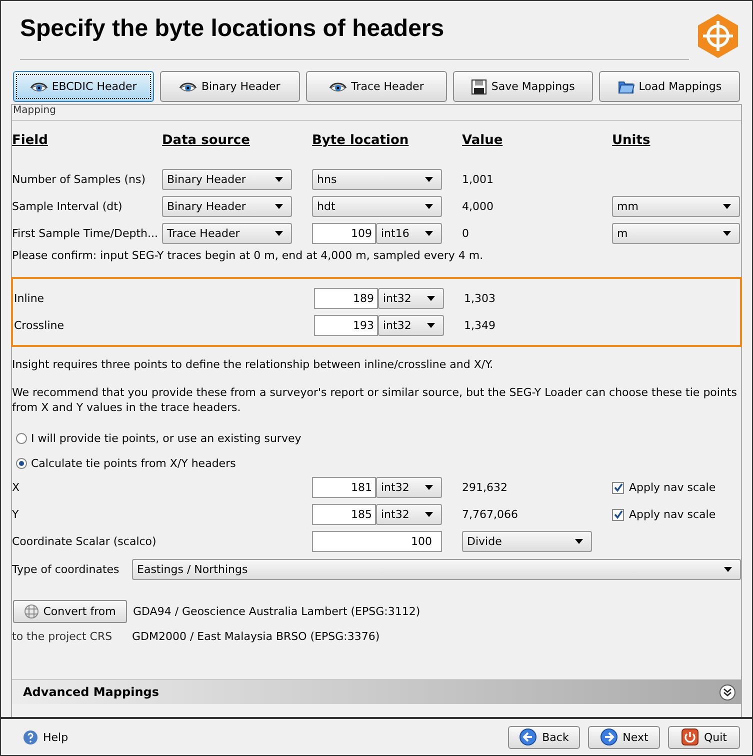 The width and height of the screenshot is (753, 756). What do you see at coordinates (624, 737) in the screenshot?
I see `nav-button: Next` at bounding box center [624, 737].